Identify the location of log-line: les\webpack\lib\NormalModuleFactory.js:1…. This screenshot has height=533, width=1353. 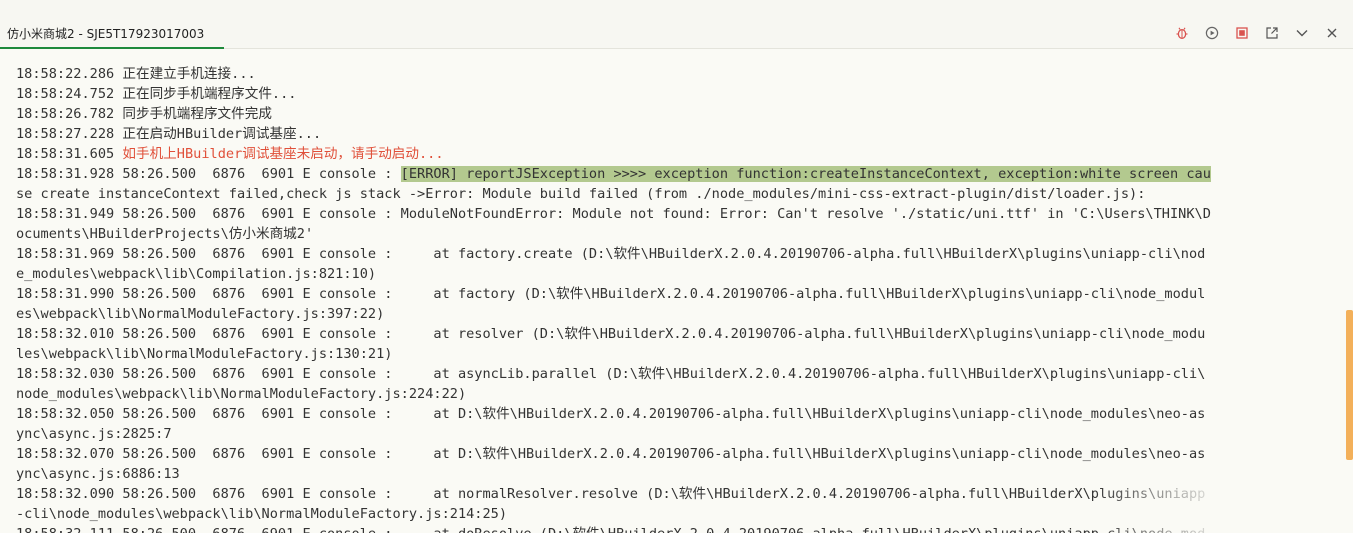
(204, 354).